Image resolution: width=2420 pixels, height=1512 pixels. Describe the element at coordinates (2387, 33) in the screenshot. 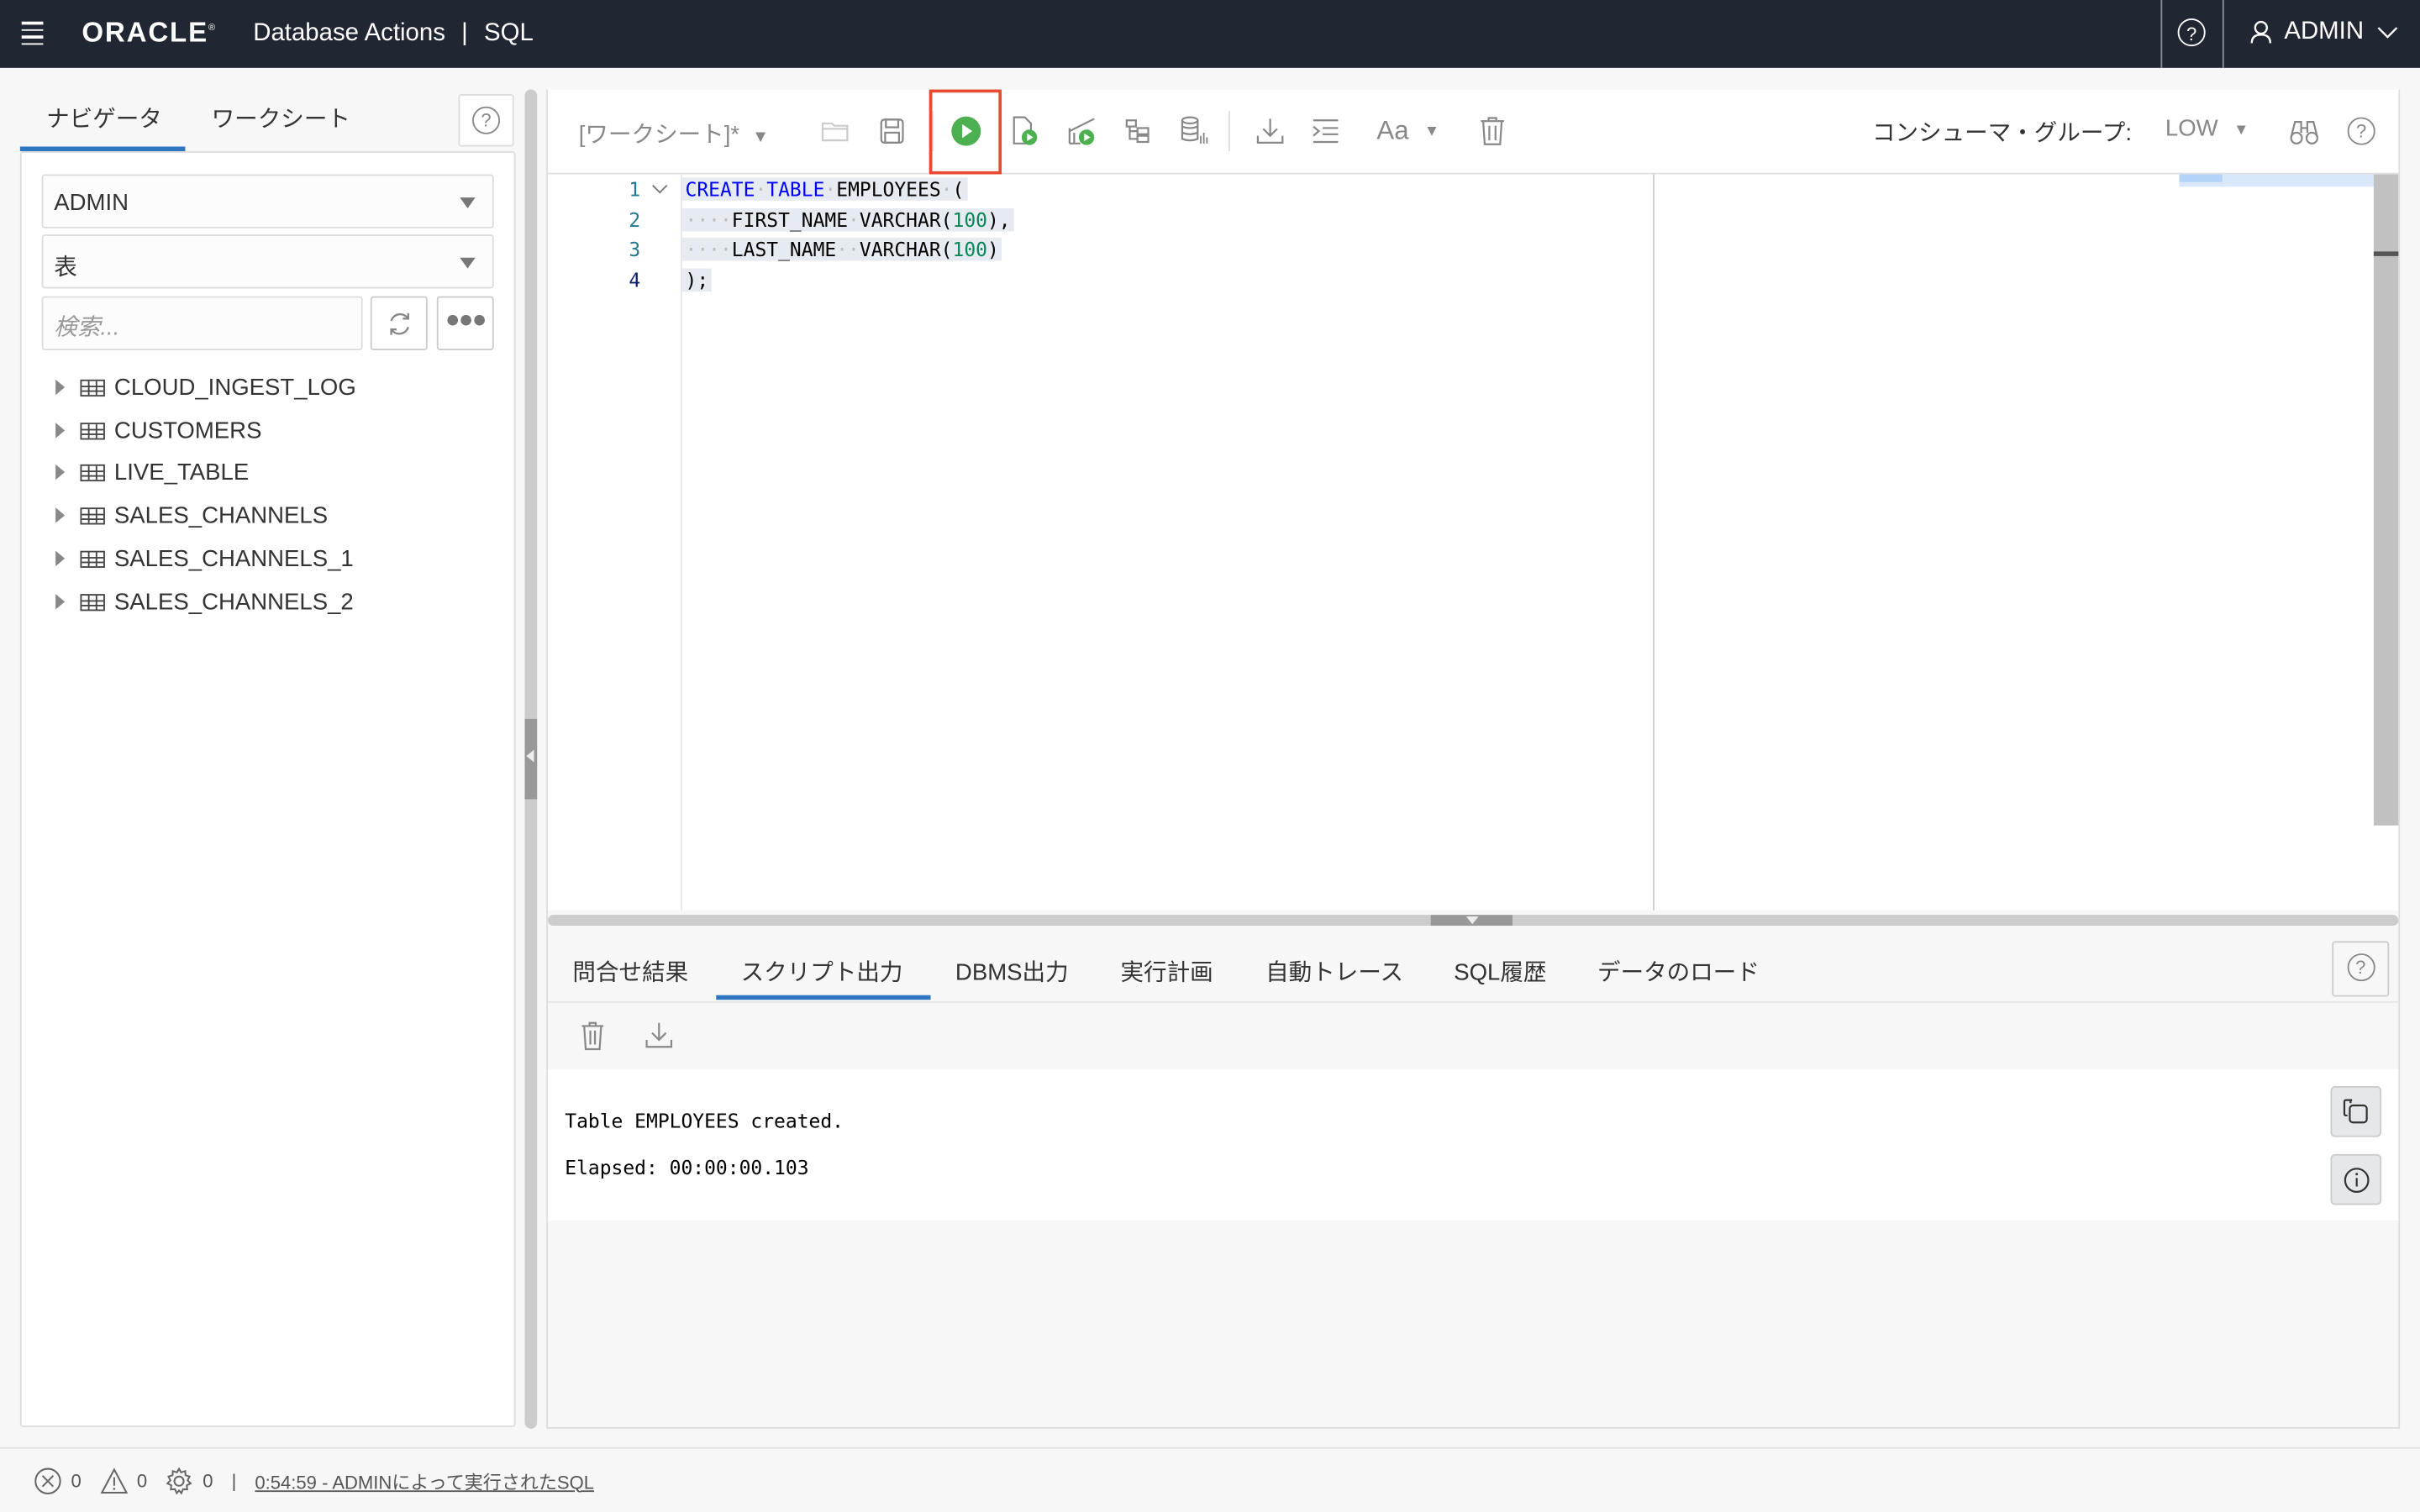

I see `chevron-down-icon` at that location.